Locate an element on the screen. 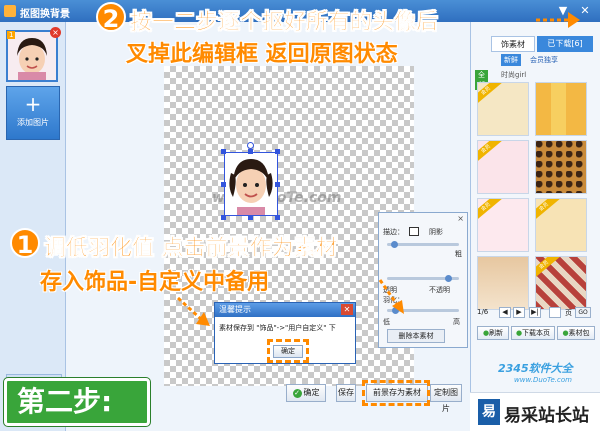 The image size is (600, 431). add-image-button: + 添加图片 is located at coordinates (33, 113).